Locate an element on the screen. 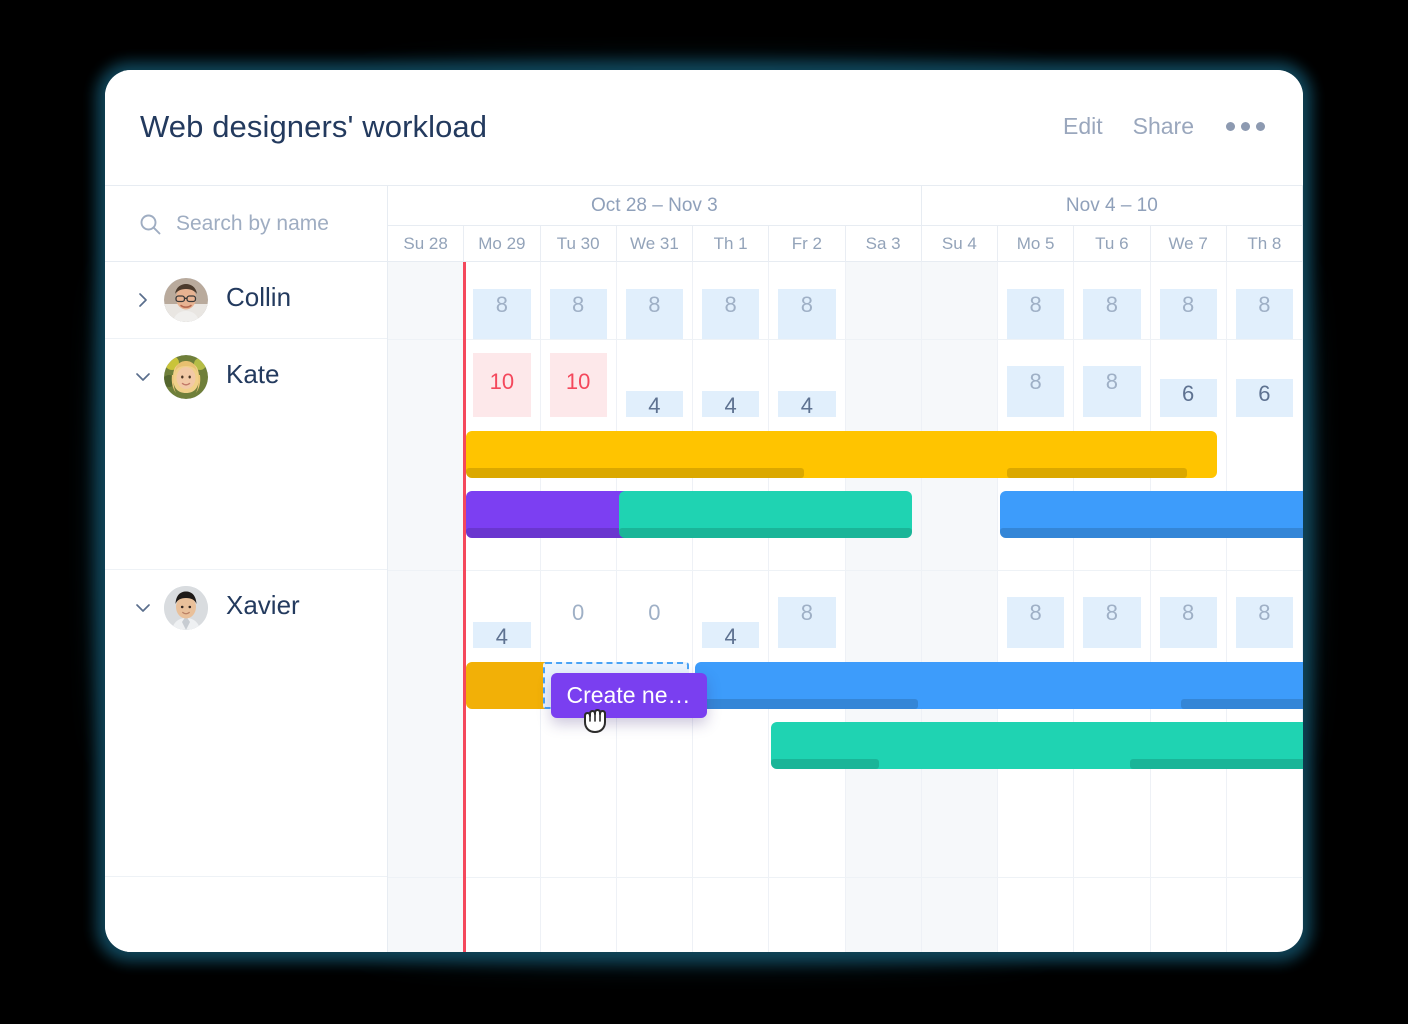 The image size is (1408, 1024). people-list: Collin Kate Xavier is located at coordinates (246, 569).